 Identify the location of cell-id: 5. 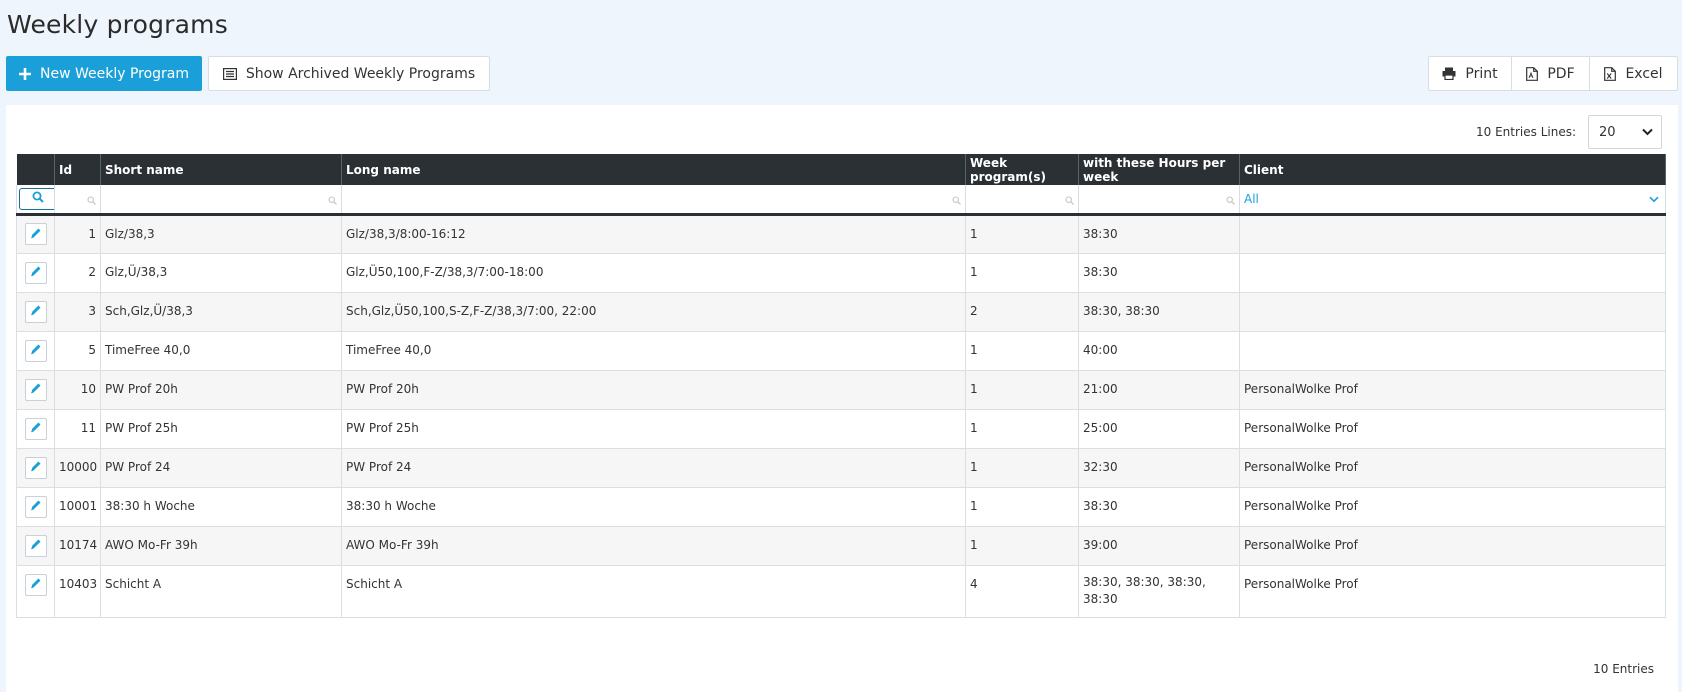
(77, 350).